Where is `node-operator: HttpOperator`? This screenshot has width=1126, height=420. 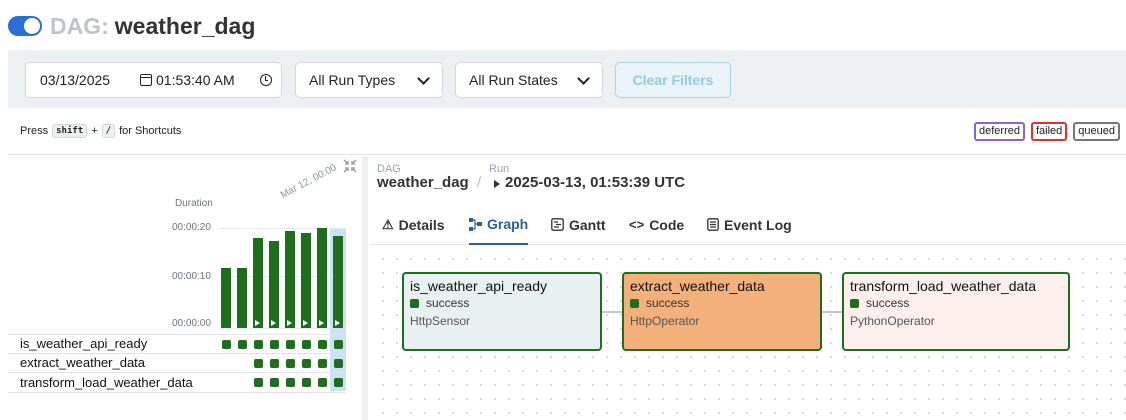 node-operator: HttpOperator is located at coordinates (665, 321).